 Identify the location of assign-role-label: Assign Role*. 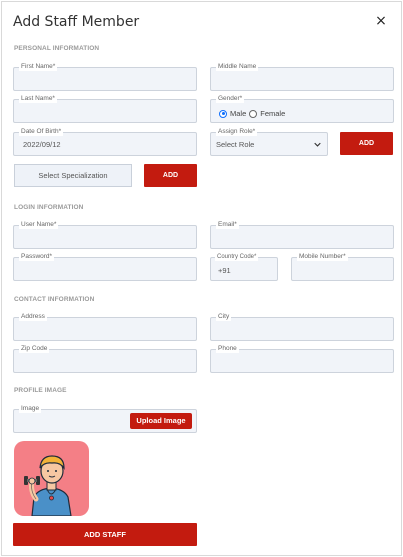
(237, 132).